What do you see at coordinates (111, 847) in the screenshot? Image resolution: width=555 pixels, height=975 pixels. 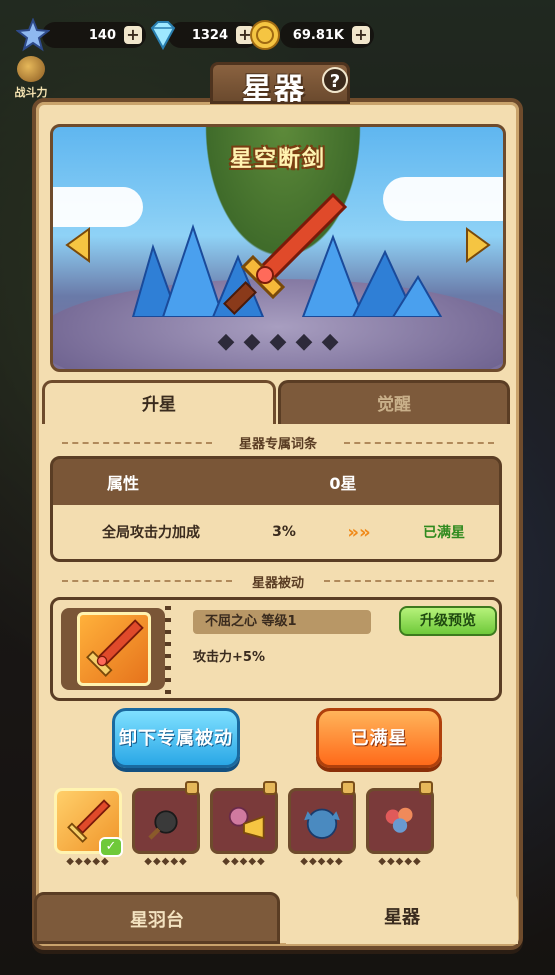 I see `equipped-check-icon: ✓` at bounding box center [111, 847].